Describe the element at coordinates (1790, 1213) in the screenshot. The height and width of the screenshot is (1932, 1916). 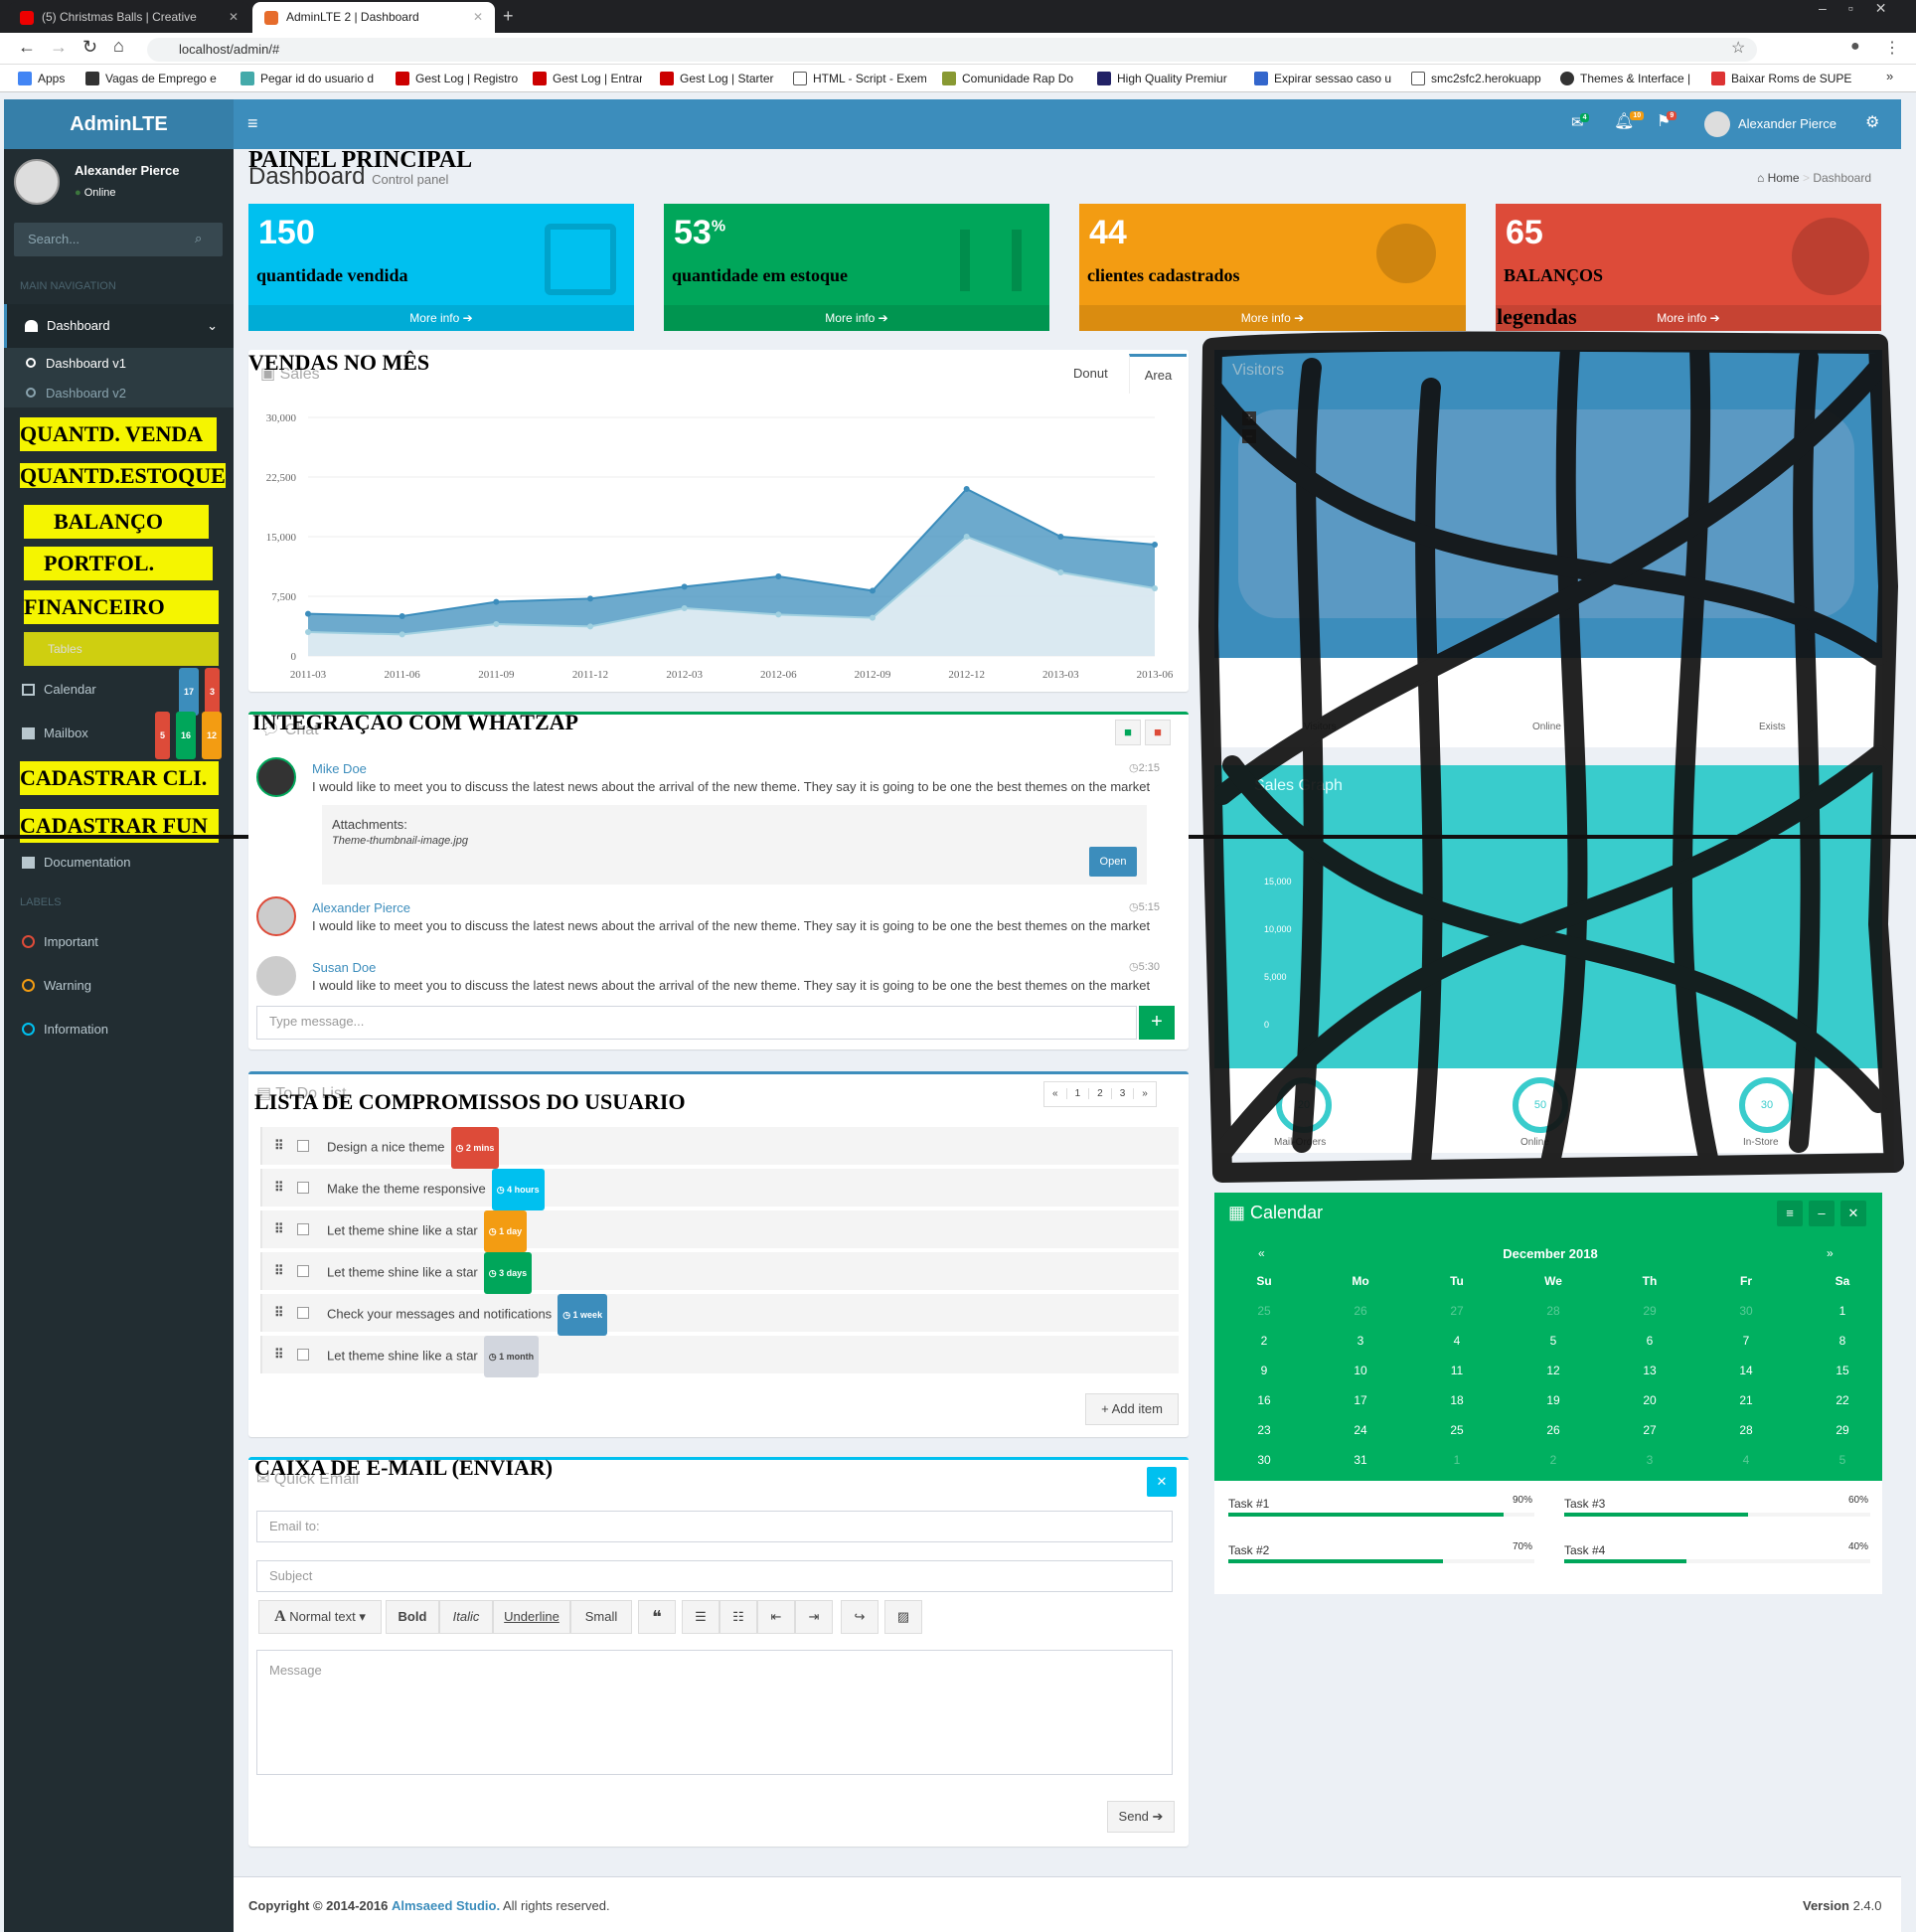
I see `menu-bars-icon: ≡` at that location.